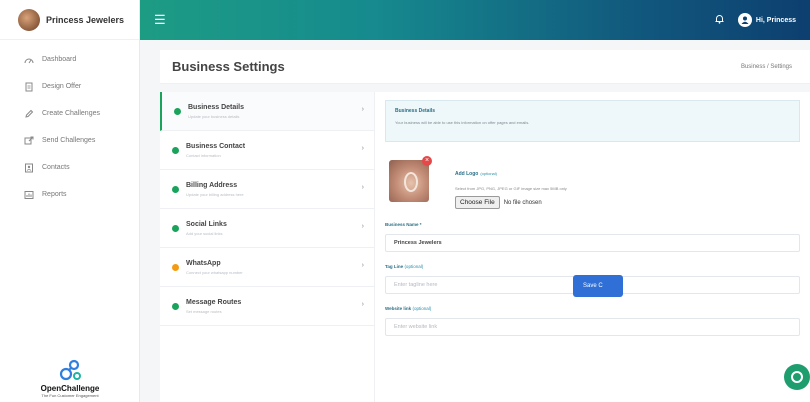  I want to click on tab-subtitle: Add your social links, so click(204, 233).